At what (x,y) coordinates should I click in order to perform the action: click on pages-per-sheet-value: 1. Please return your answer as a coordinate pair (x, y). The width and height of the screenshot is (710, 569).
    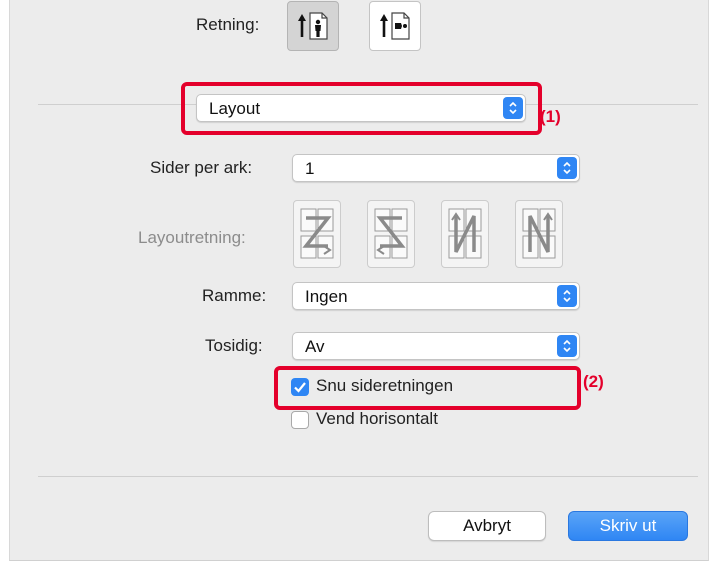
    Looking at the image, I should click on (310, 168).